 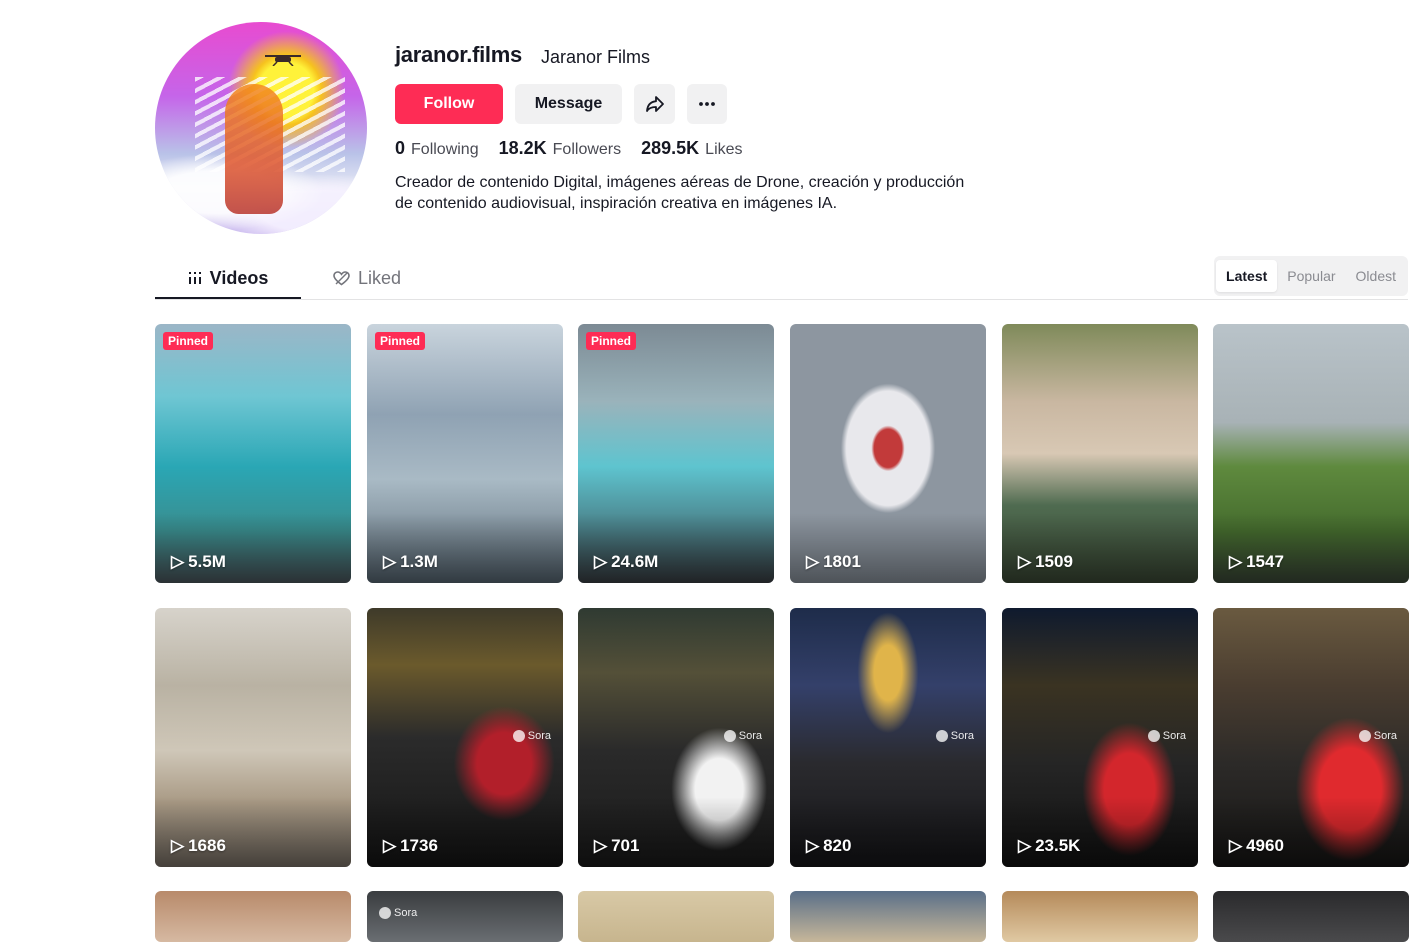 I want to click on sort-switch: Latest Popular Oldest, so click(x=1311, y=276).